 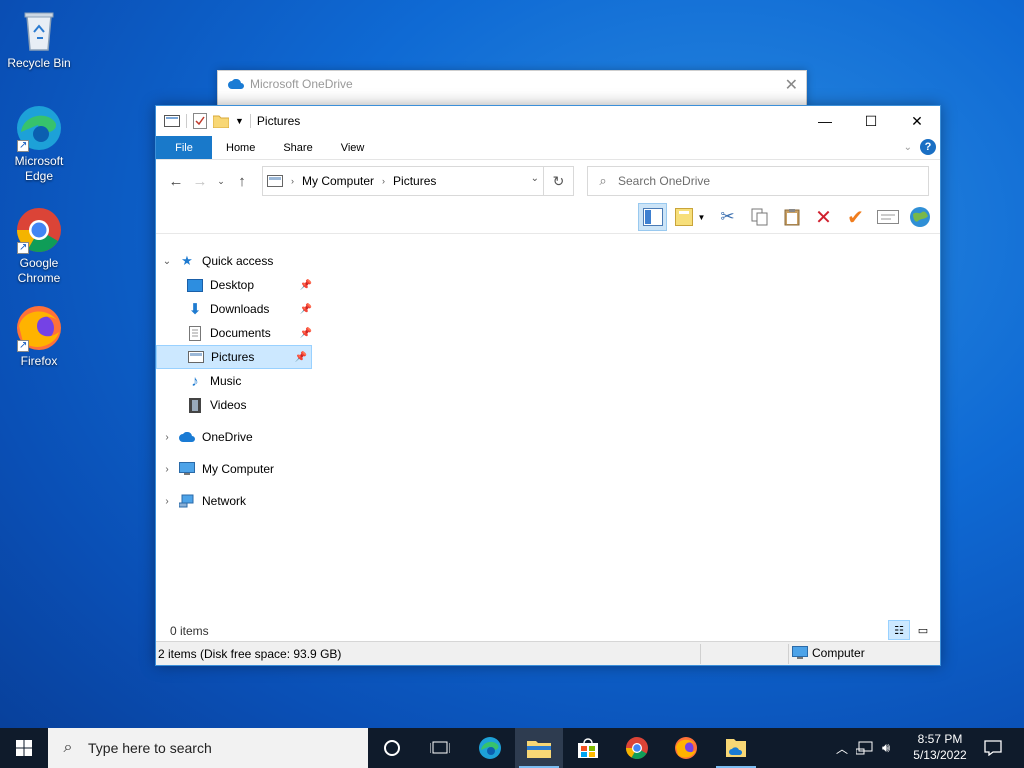 I want to click on quick-access-toolbar: ▼, so click(x=203, y=121).